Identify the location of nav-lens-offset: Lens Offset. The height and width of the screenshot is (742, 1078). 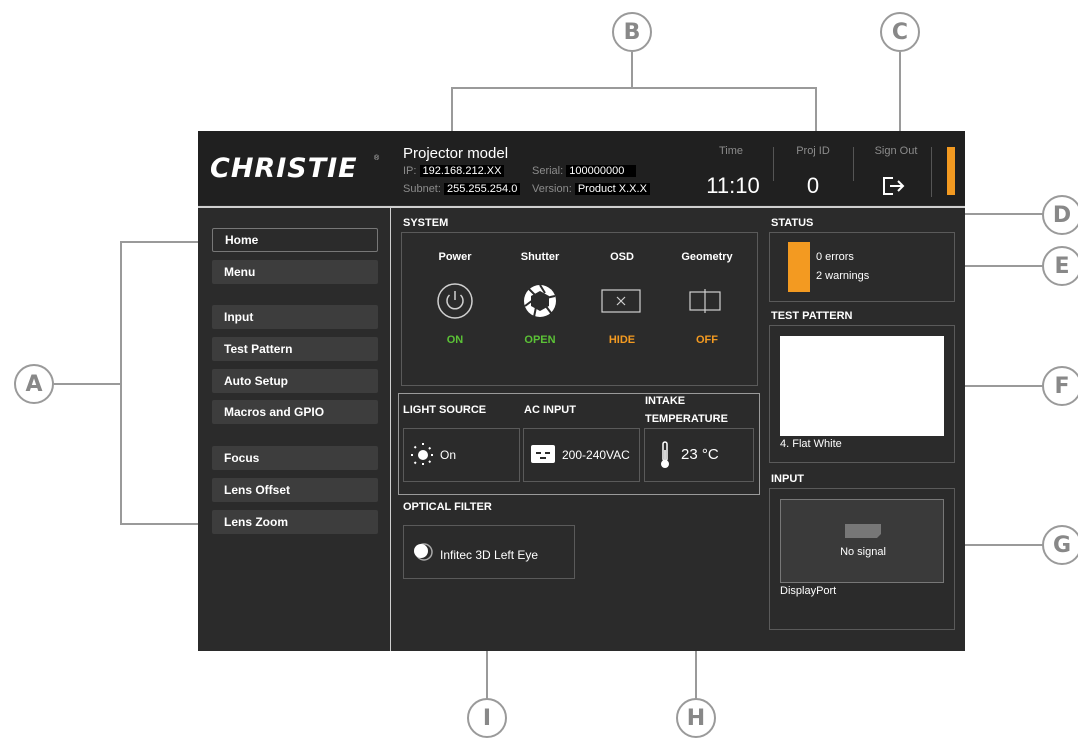
(295, 490).